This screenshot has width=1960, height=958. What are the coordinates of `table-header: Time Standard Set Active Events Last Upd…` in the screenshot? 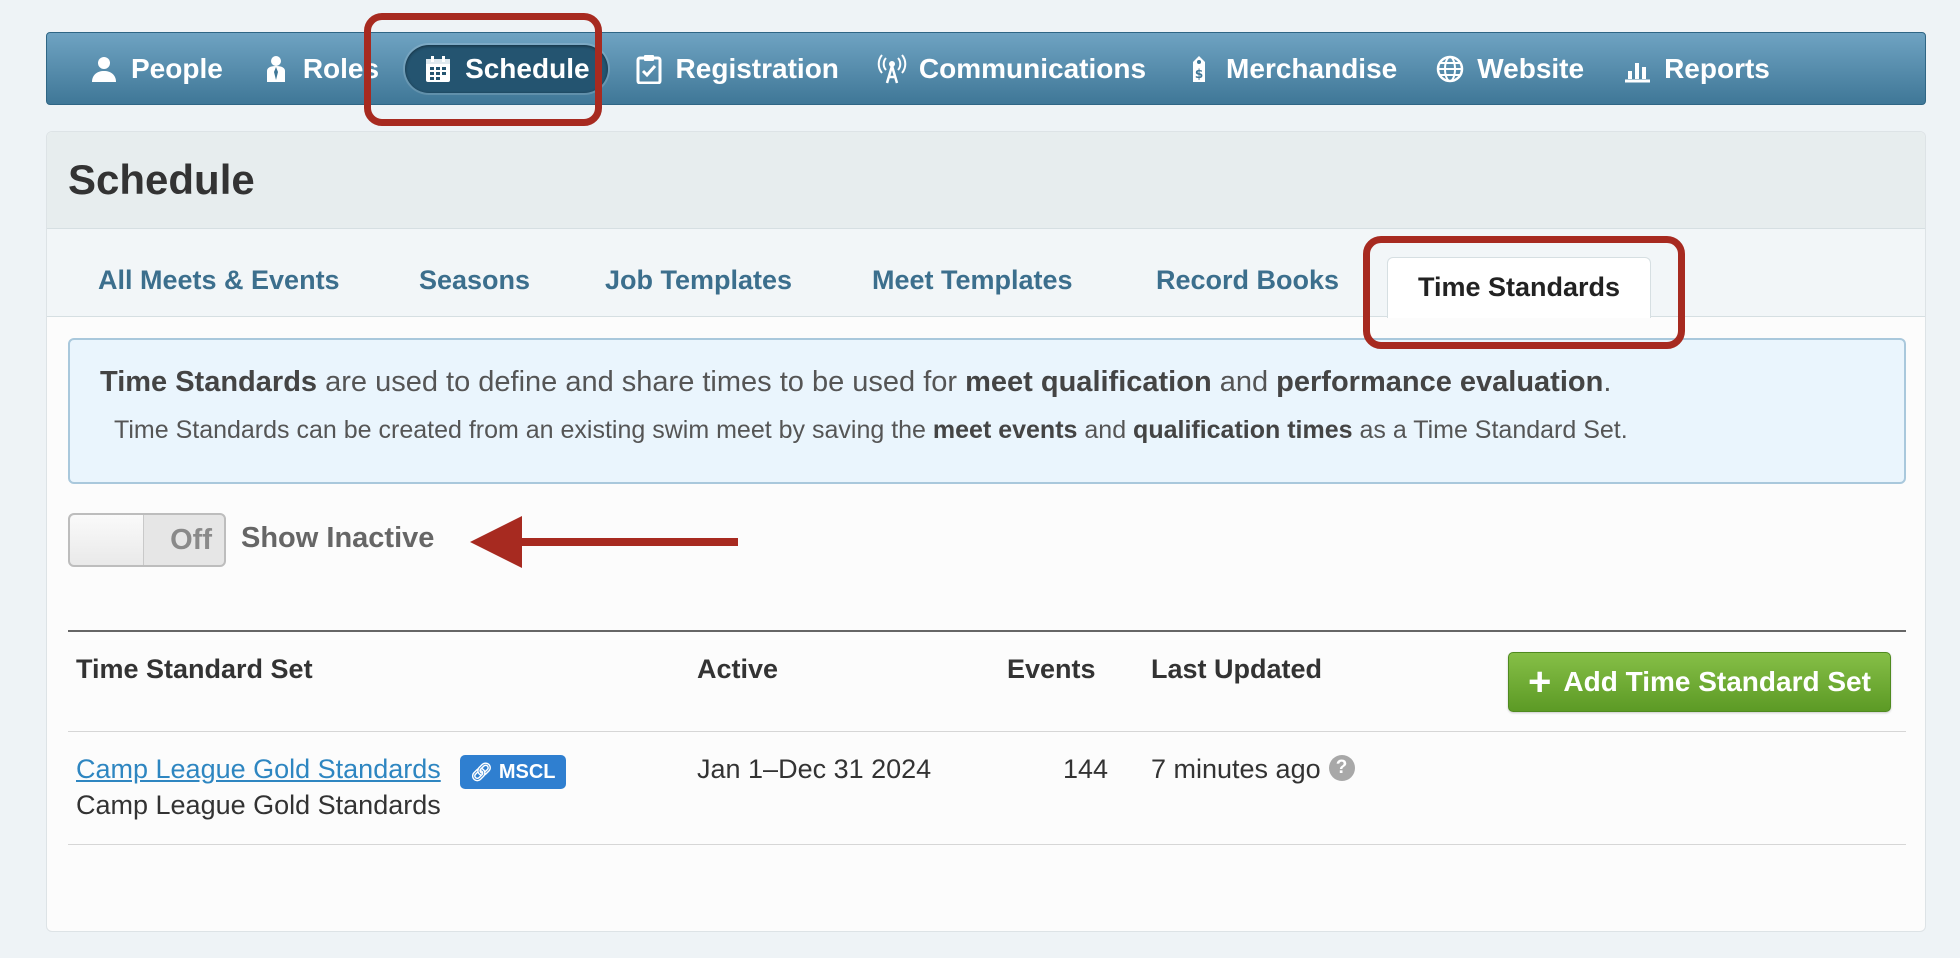 It's located at (987, 681).